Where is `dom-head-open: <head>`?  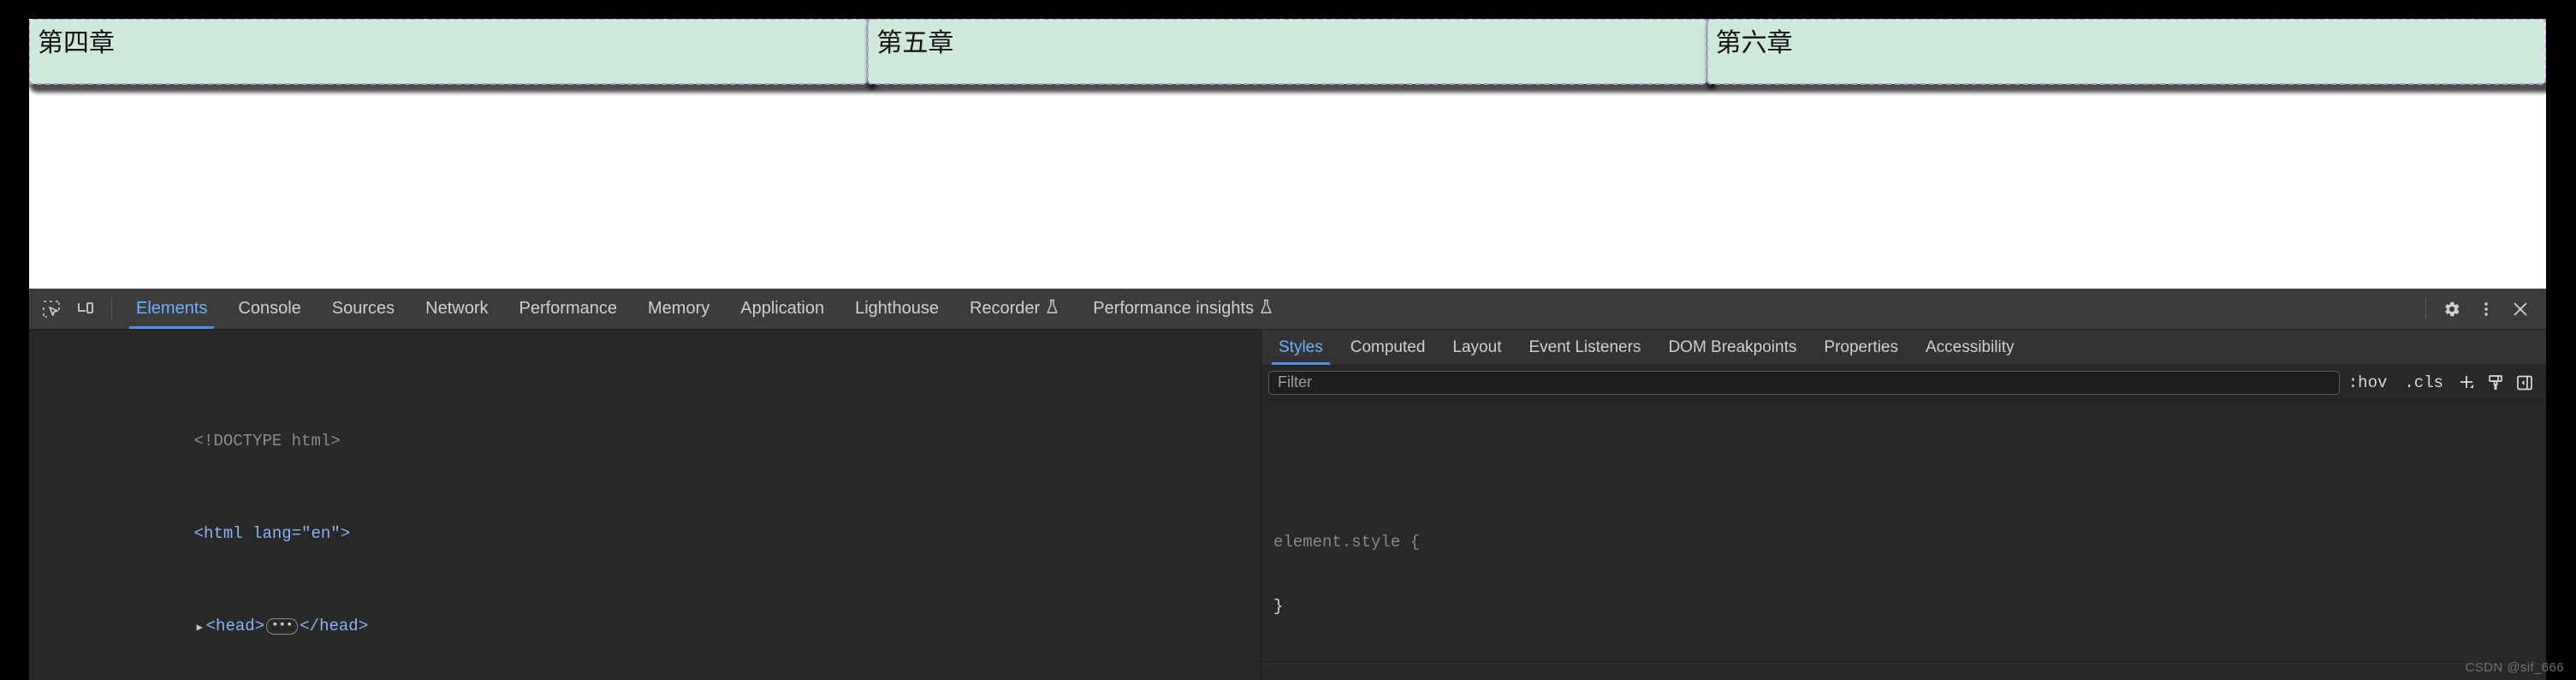 dom-head-open: <head> is located at coordinates (235, 626).